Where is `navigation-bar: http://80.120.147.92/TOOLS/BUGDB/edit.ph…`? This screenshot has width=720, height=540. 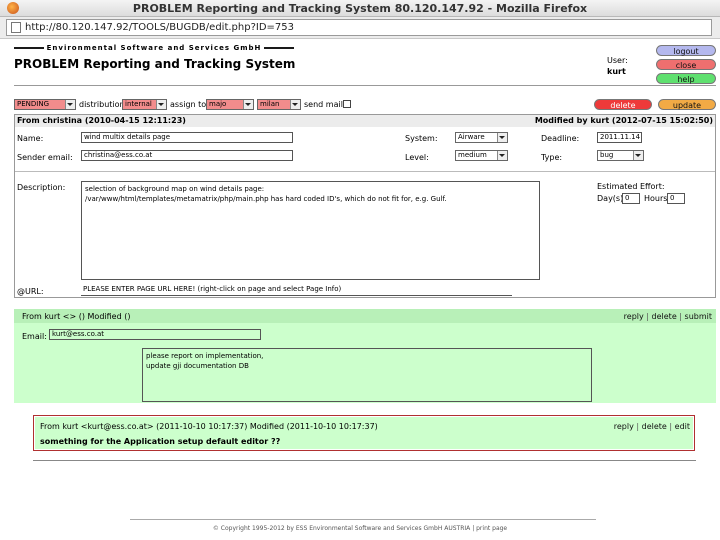
navigation-bar: http://80.120.147.92/TOOLS/BUGDB/edit.ph… is located at coordinates (360, 28).